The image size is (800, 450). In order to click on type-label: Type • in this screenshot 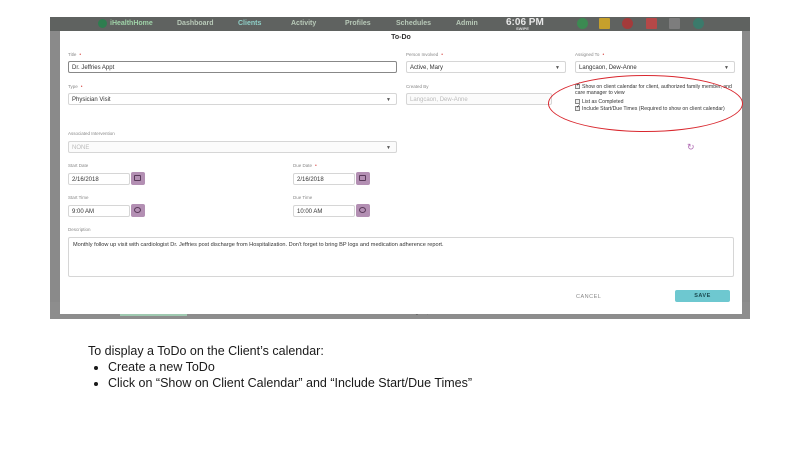, I will do `click(75, 87)`.